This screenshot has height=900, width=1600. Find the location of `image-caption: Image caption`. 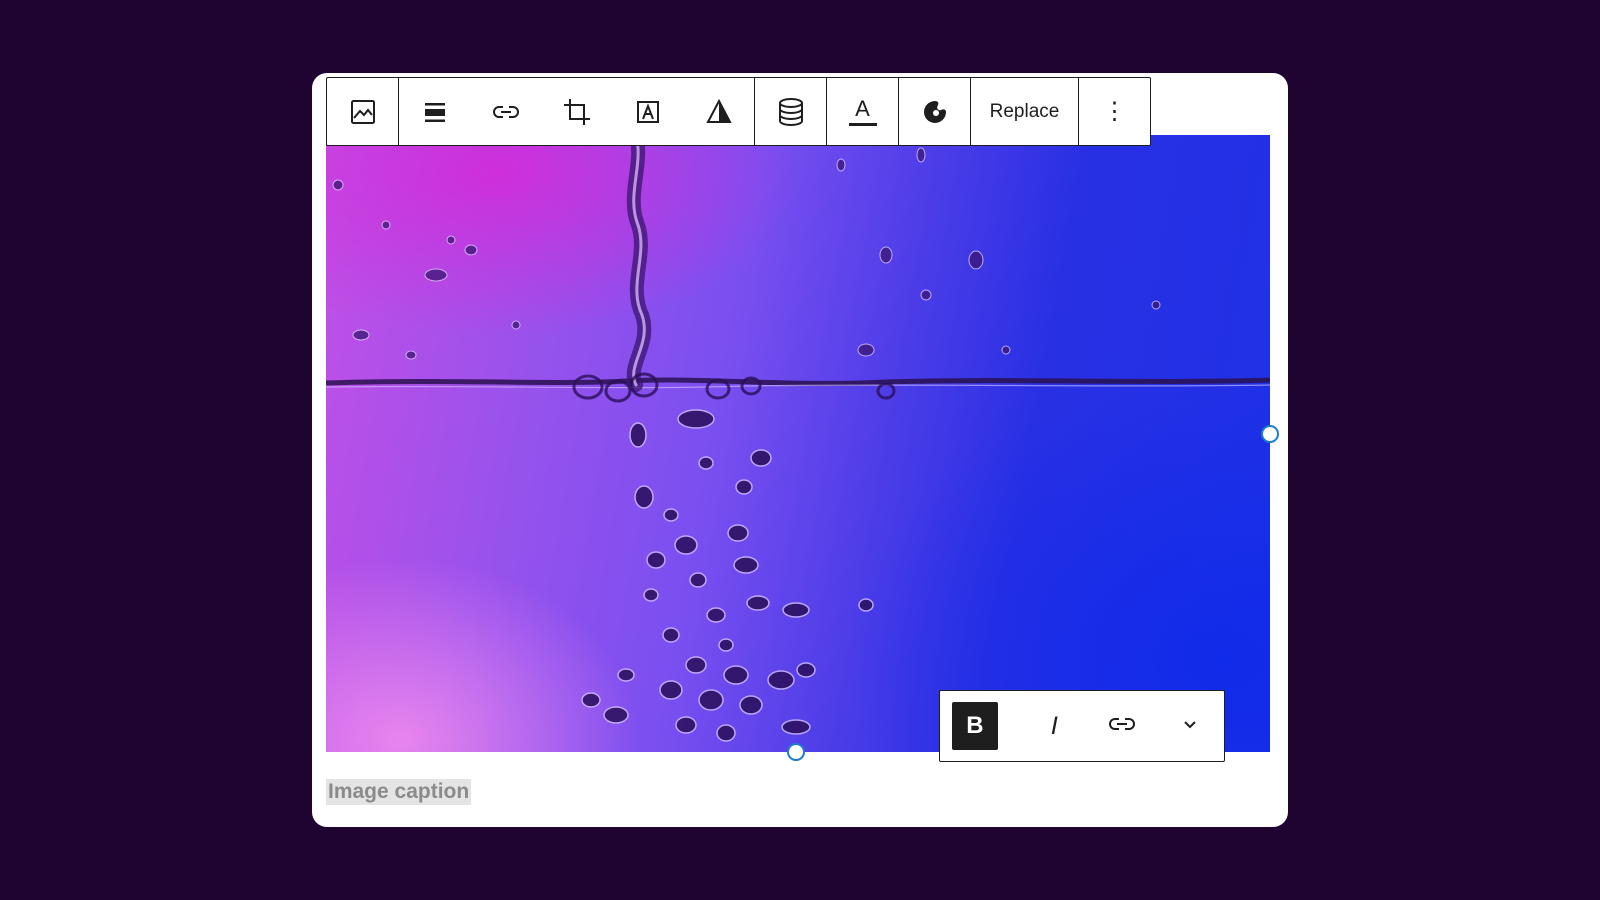

image-caption: Image caption is located at coordinates (399, 792).